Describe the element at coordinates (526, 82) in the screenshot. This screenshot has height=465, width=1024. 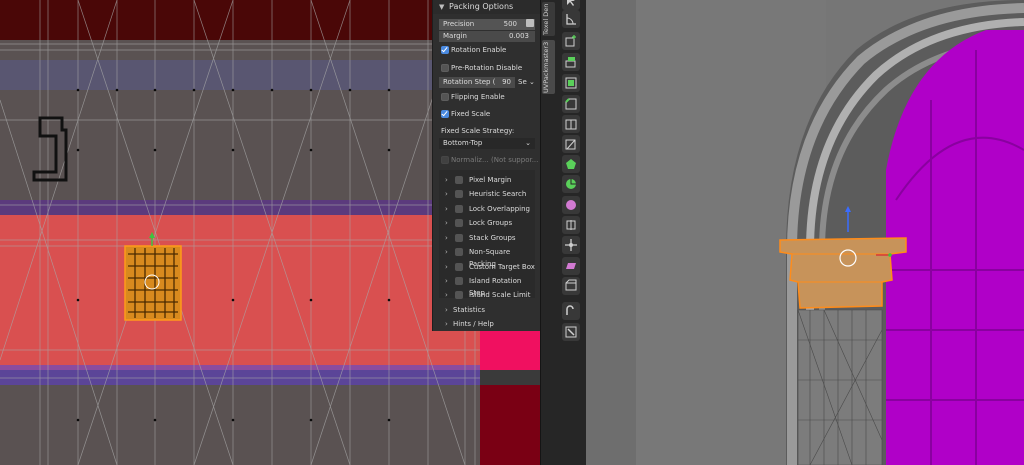
I see `rotation-step-mode-dropdown: Se ⌄` at that location.